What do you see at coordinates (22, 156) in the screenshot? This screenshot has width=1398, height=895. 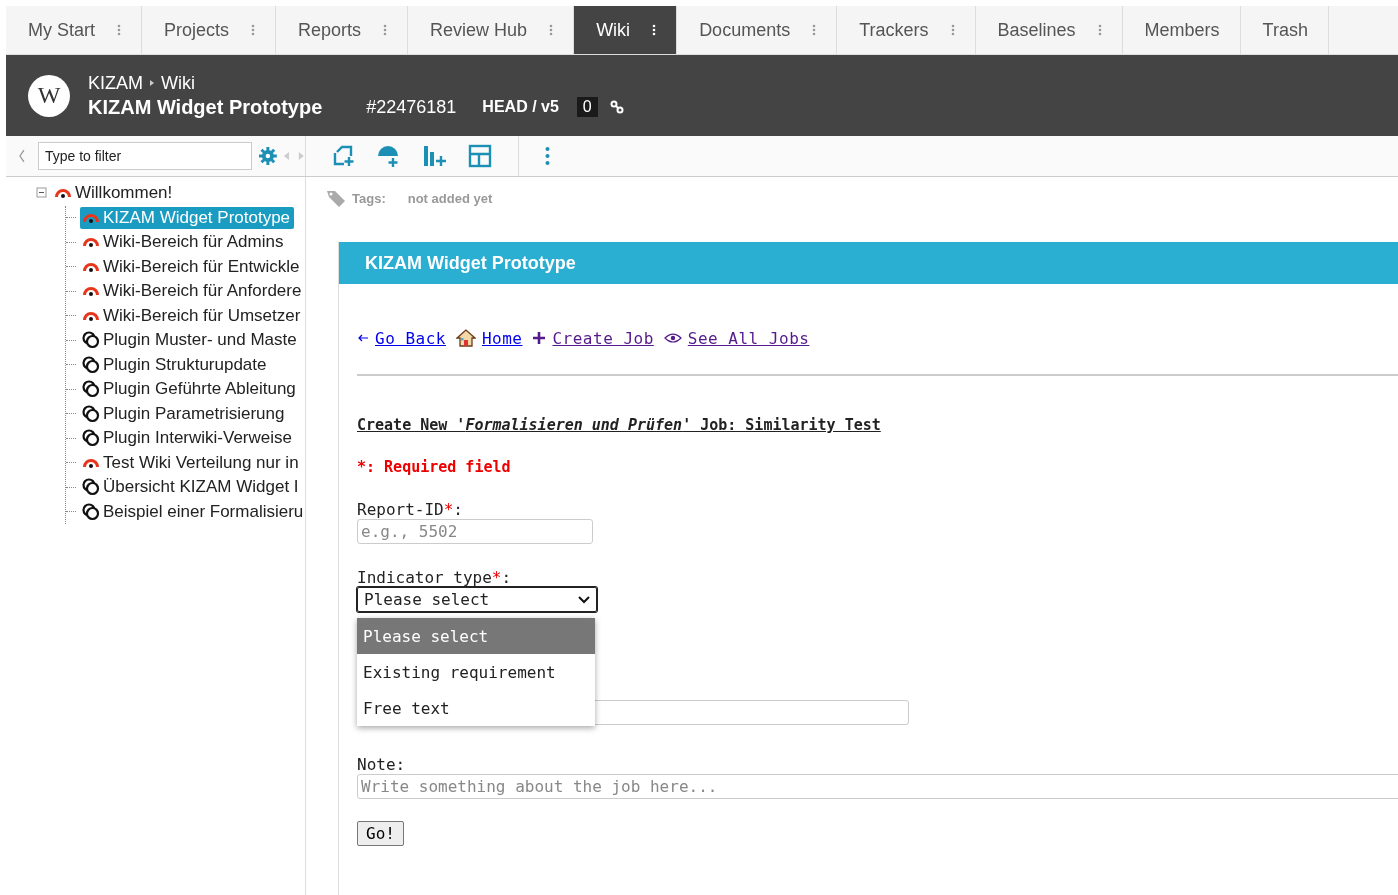 I see `collapse-icon` at bounding box center [22, 156].